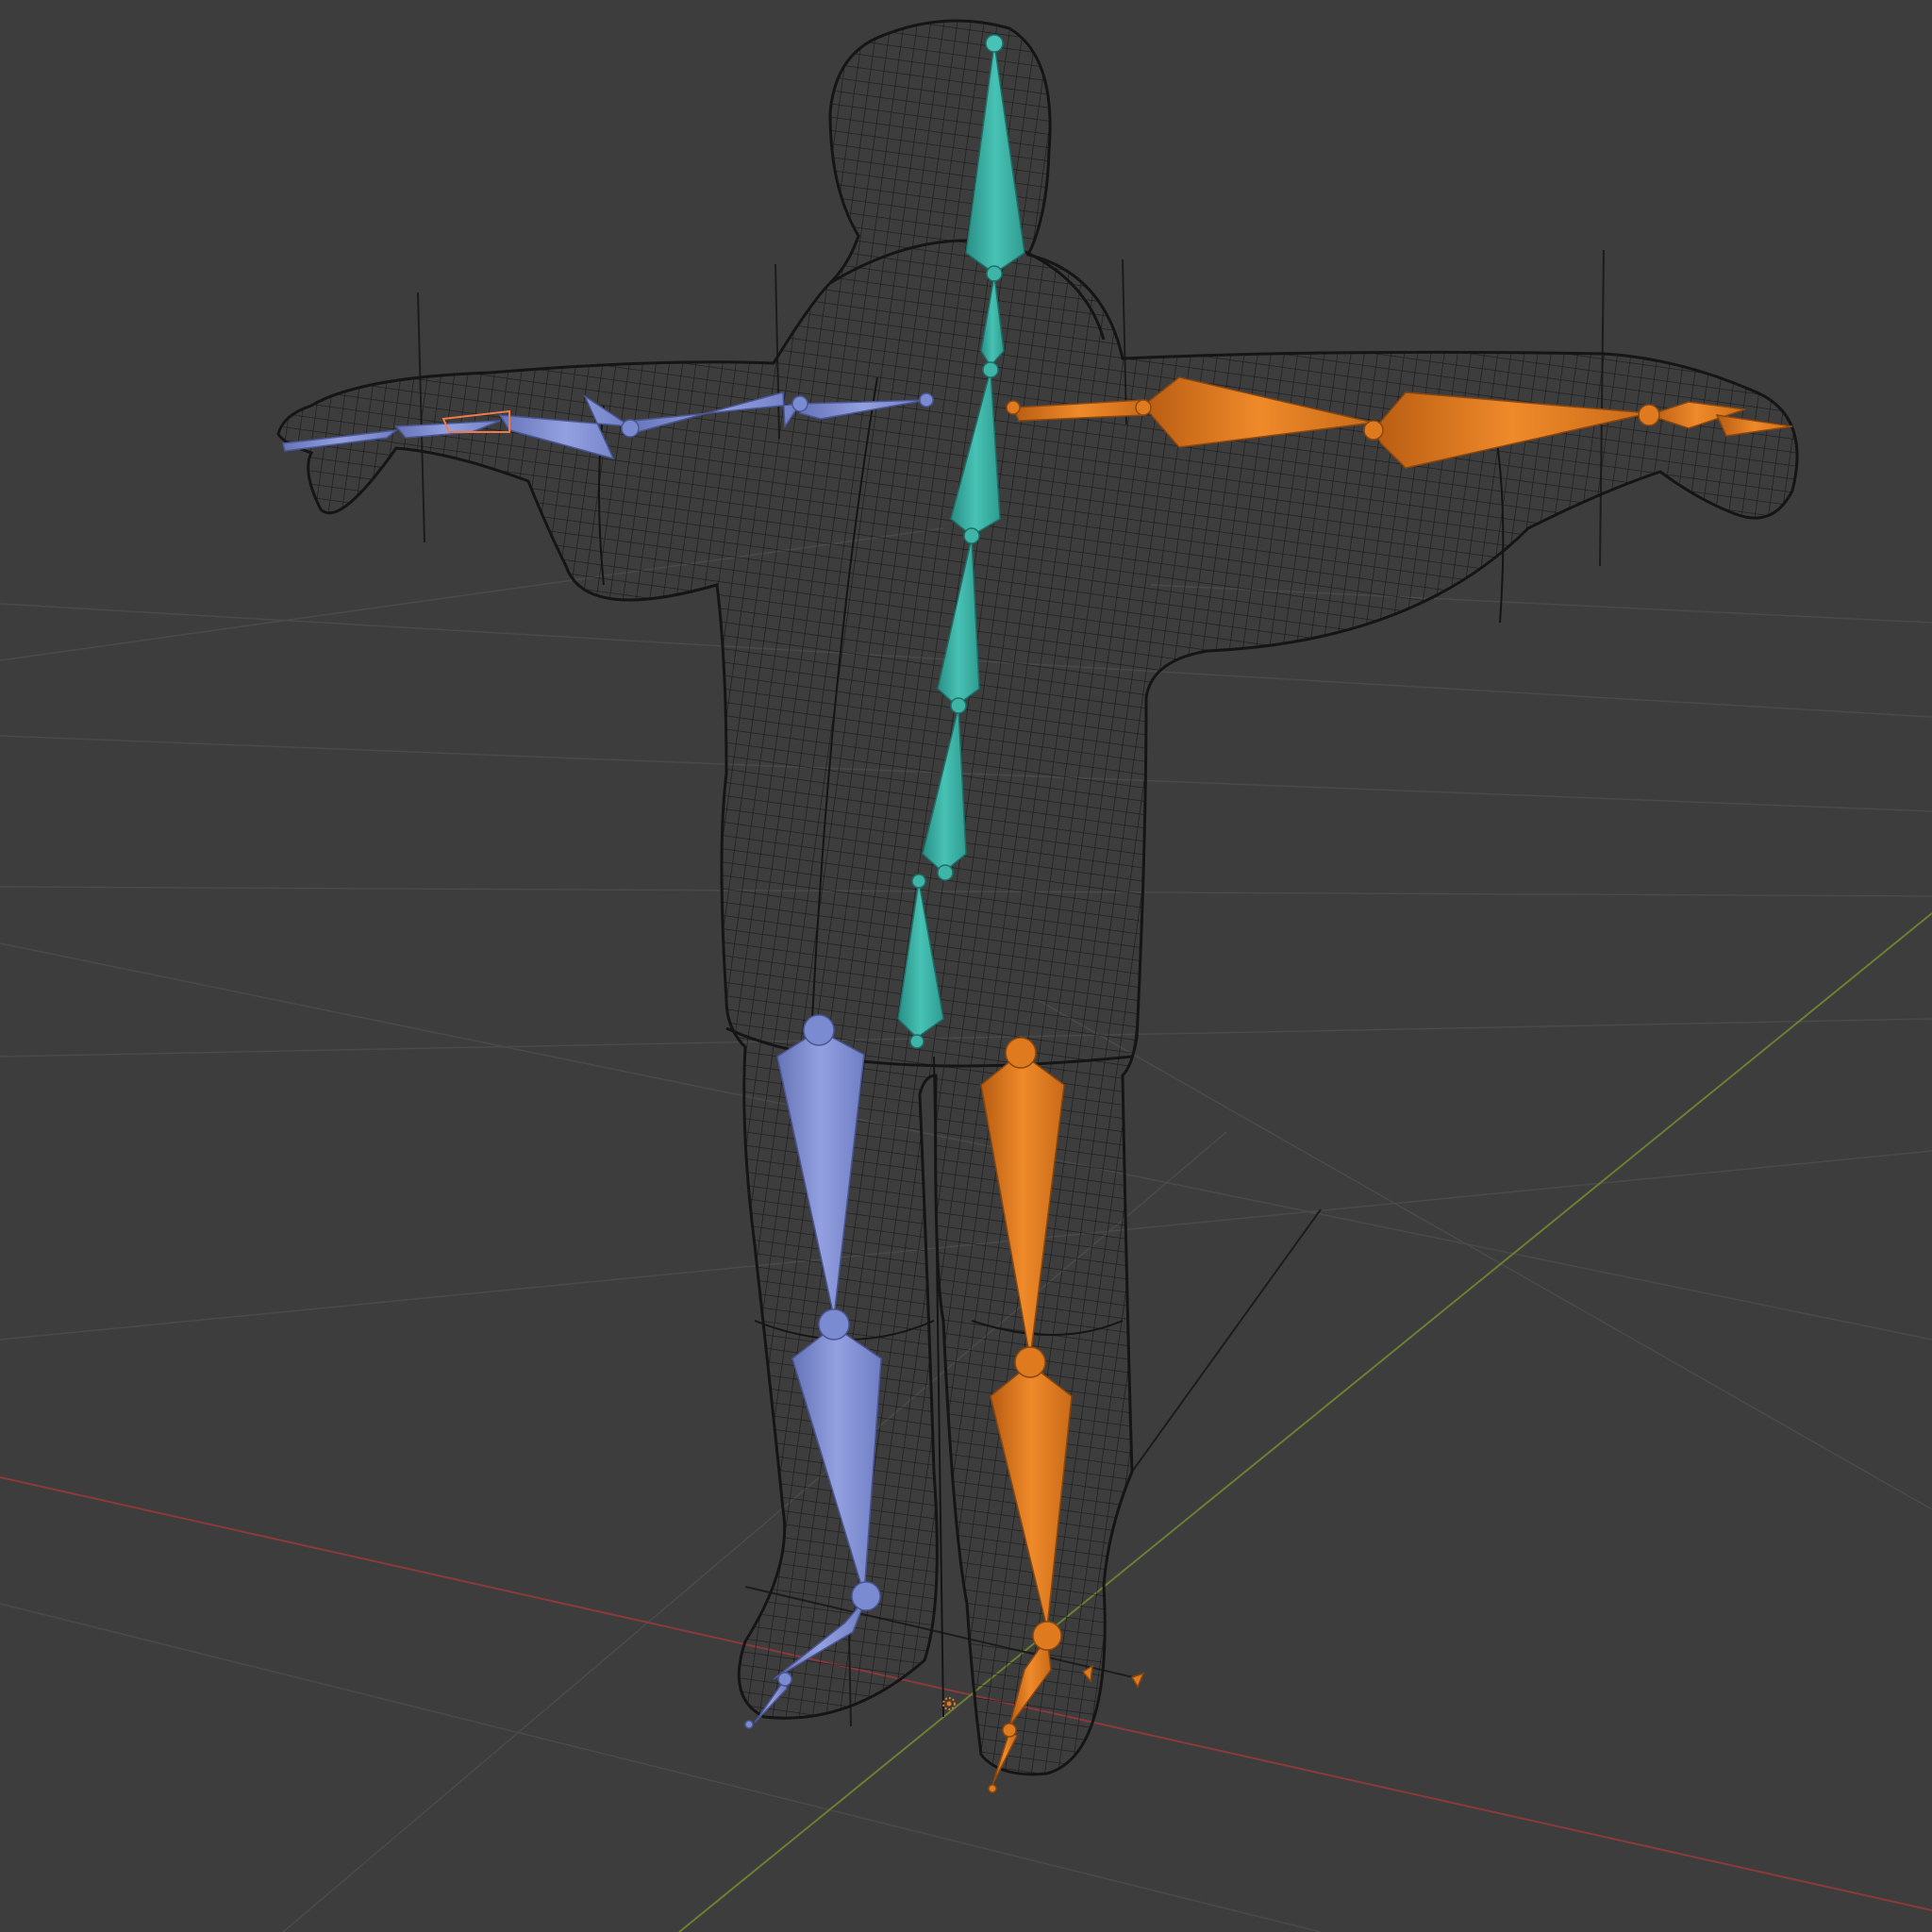 The image size is (1932, 1932). What do you see at coordinates (1030, 1362) in the screenshot?
I see `joint-right-knee` at bounding box center [1030, 1362].